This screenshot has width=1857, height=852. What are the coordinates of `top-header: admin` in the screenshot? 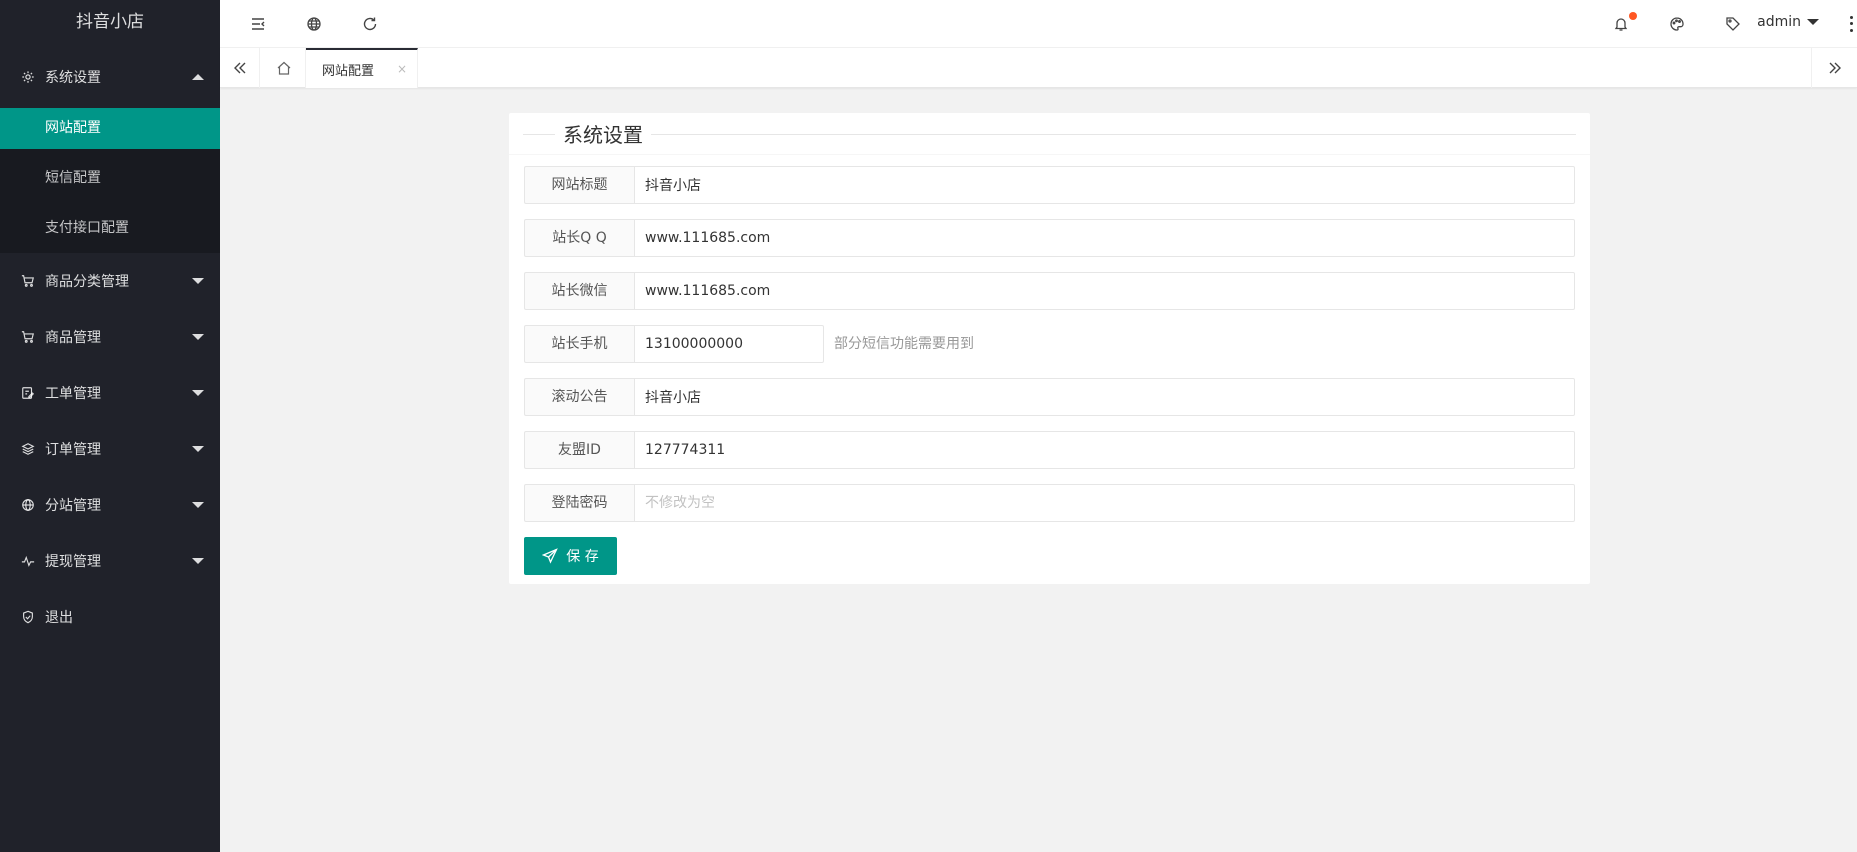 It's located at (1038, 24).